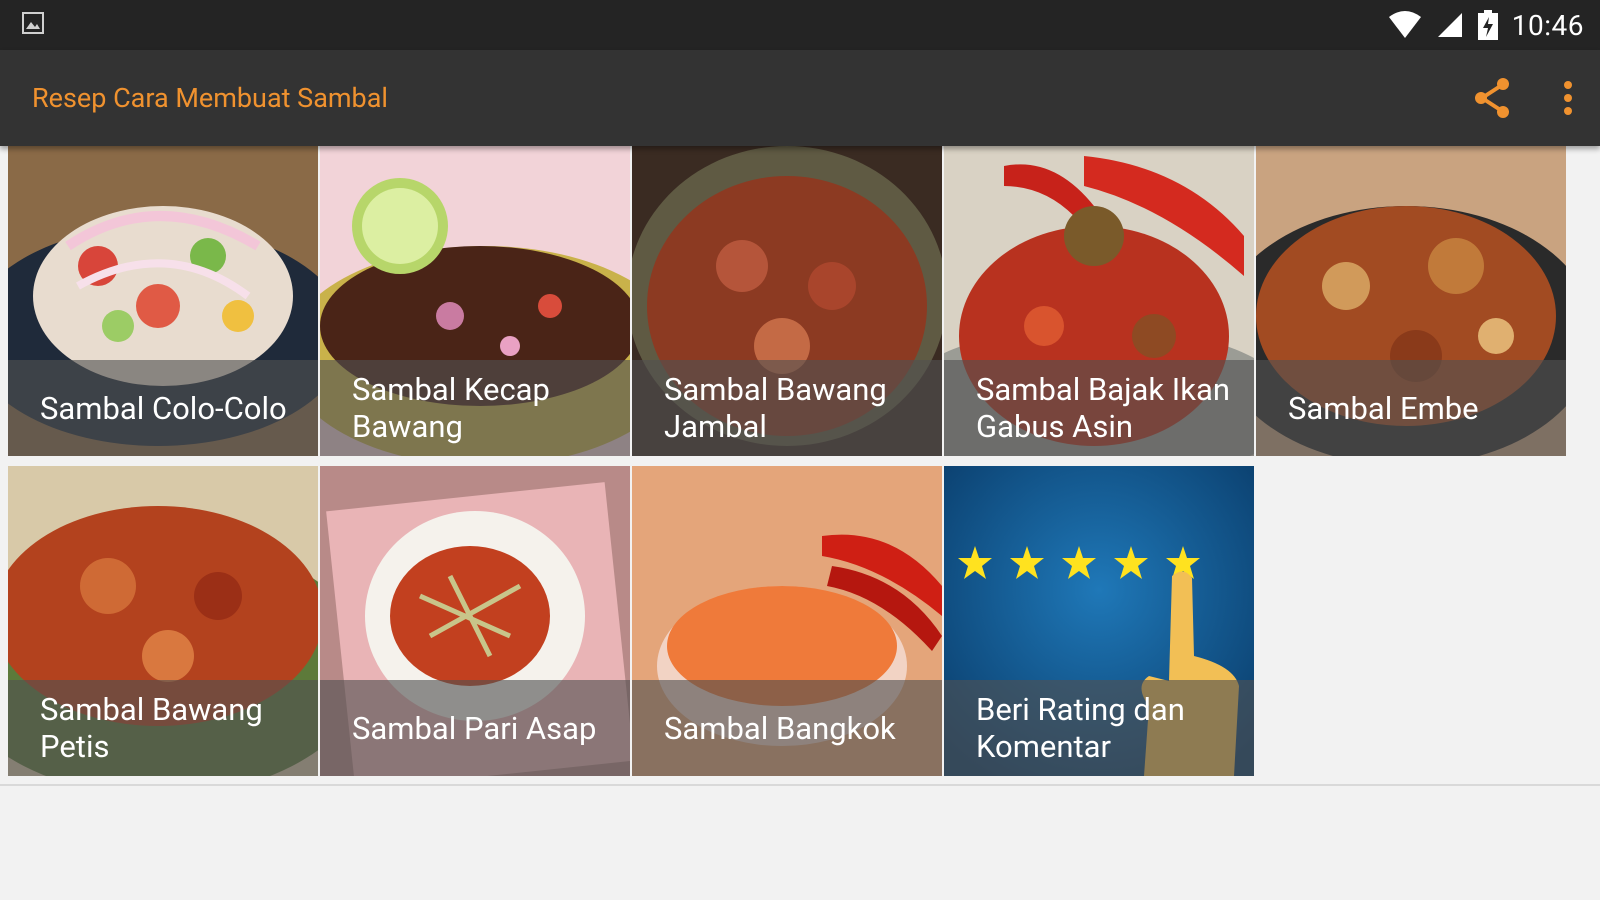 The width and height of the screenshot is (1600, 900). What do you see at coordinates (163, 621) in the screenshot?
I see `recipe-tile-bawang-petis: Sambal Bawang Petis` at bounding box center [163, 621].